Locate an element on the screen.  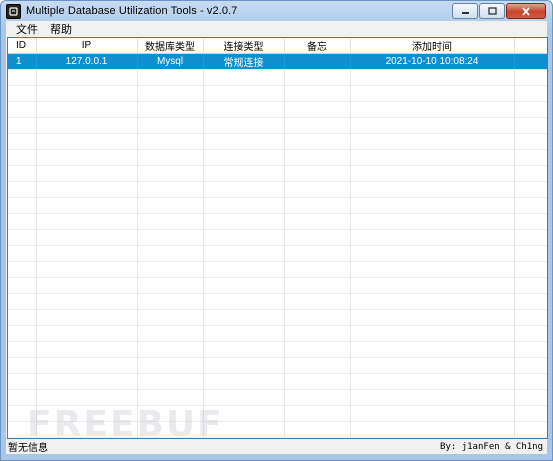
column-header-memo: 备忘 is located at coordinates (317, 46).